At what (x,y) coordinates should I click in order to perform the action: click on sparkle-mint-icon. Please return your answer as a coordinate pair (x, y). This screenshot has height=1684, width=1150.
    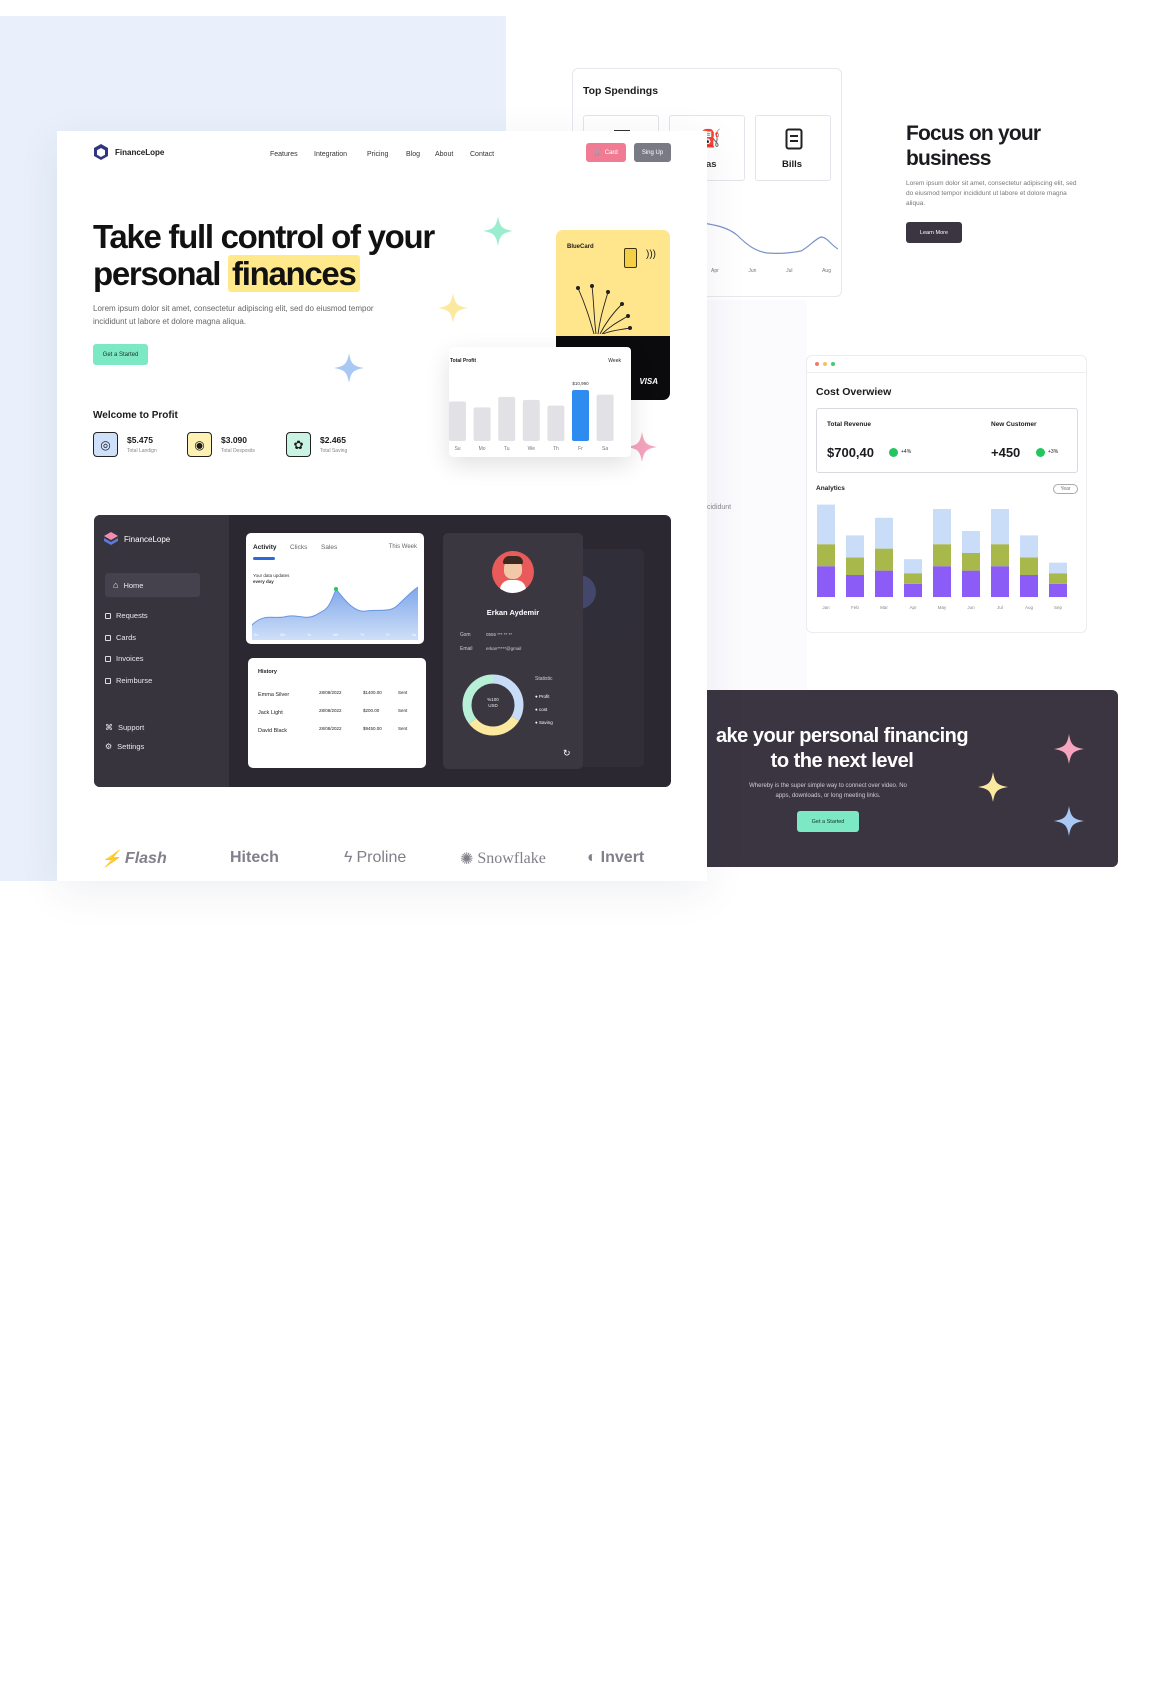
    Looking at the image, I should click on (498, 231).